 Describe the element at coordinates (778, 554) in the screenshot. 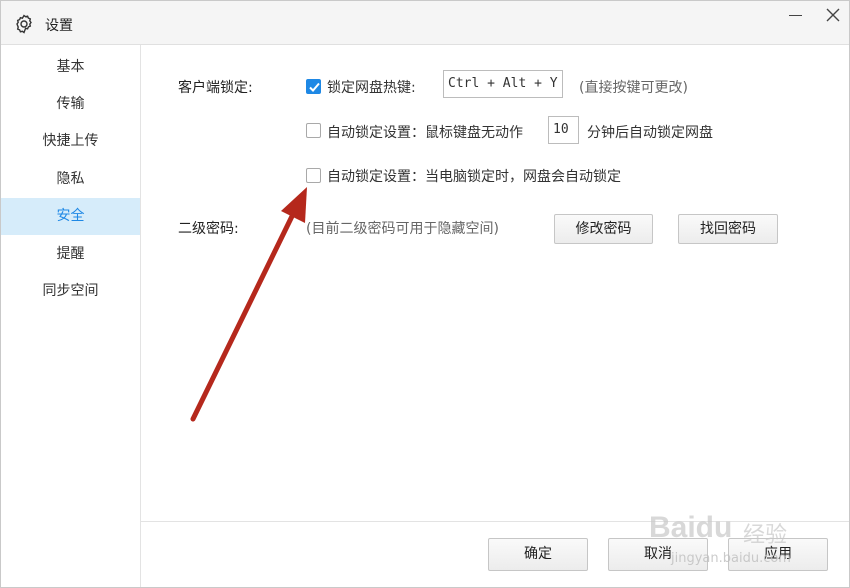

I see `apply-button: 应用` at that location.